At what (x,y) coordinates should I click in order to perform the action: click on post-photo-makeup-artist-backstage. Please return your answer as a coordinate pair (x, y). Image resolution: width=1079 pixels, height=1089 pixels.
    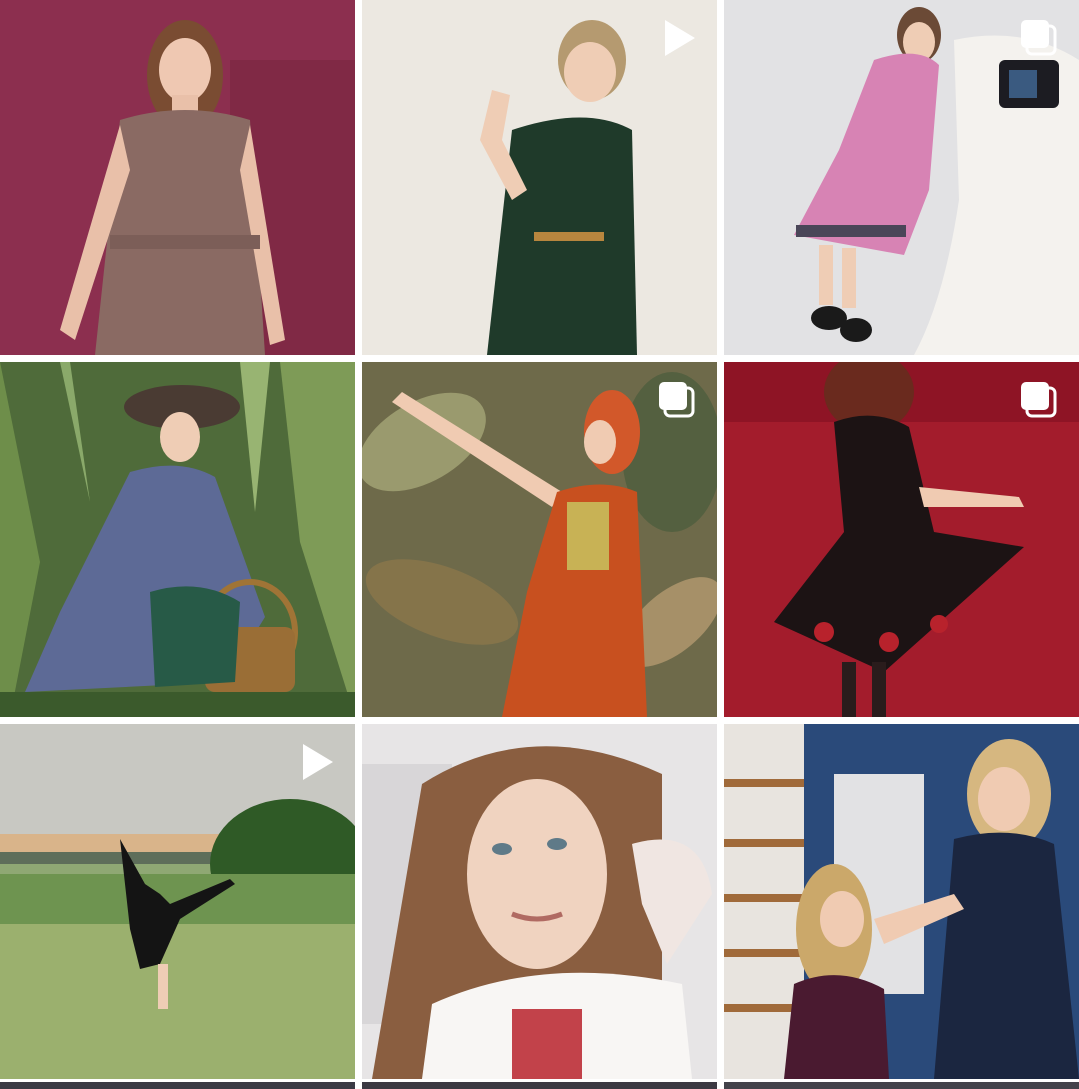
    Looking at the image, I should click on (901, 901).